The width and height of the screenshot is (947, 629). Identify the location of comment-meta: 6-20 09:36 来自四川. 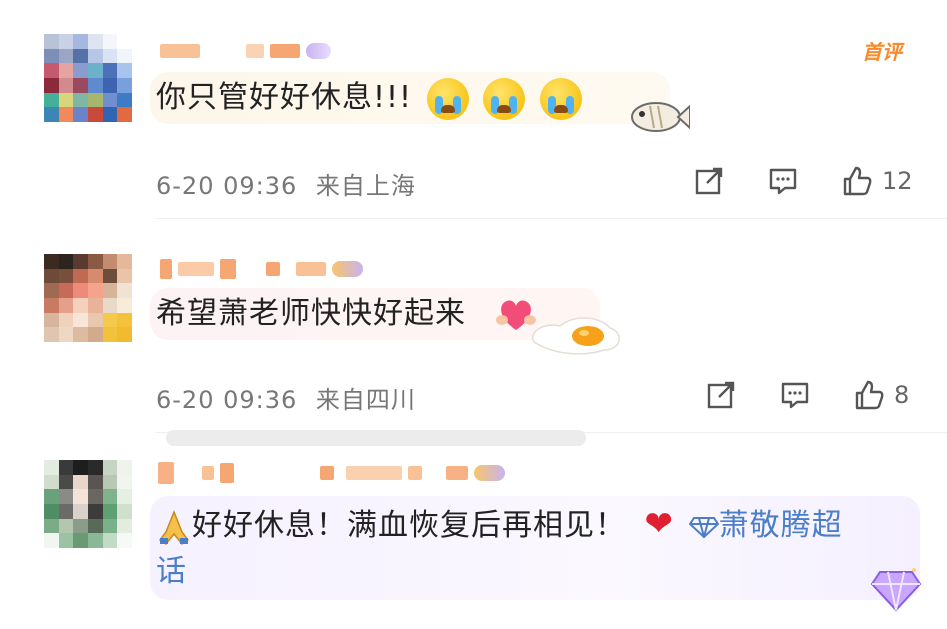
(286, 397).